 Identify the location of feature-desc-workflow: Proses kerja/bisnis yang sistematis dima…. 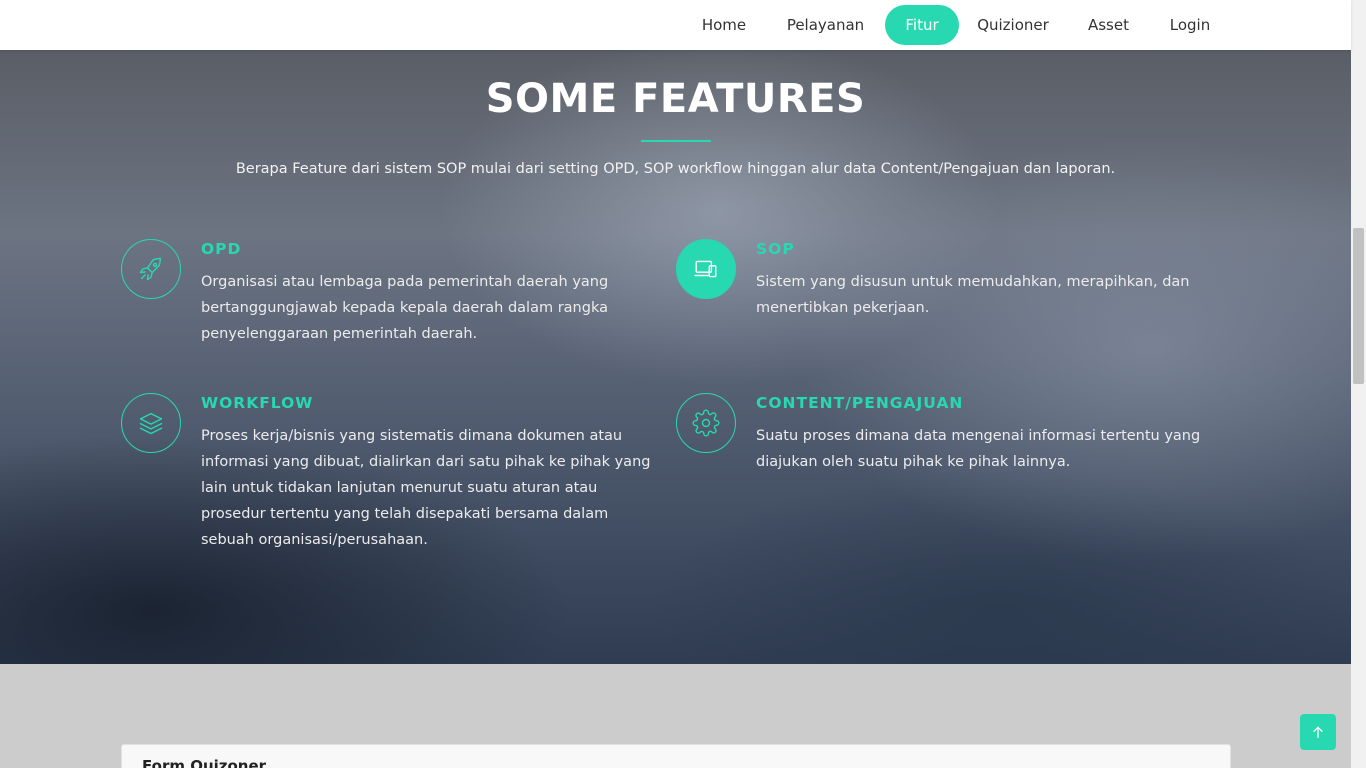
(426, 488).